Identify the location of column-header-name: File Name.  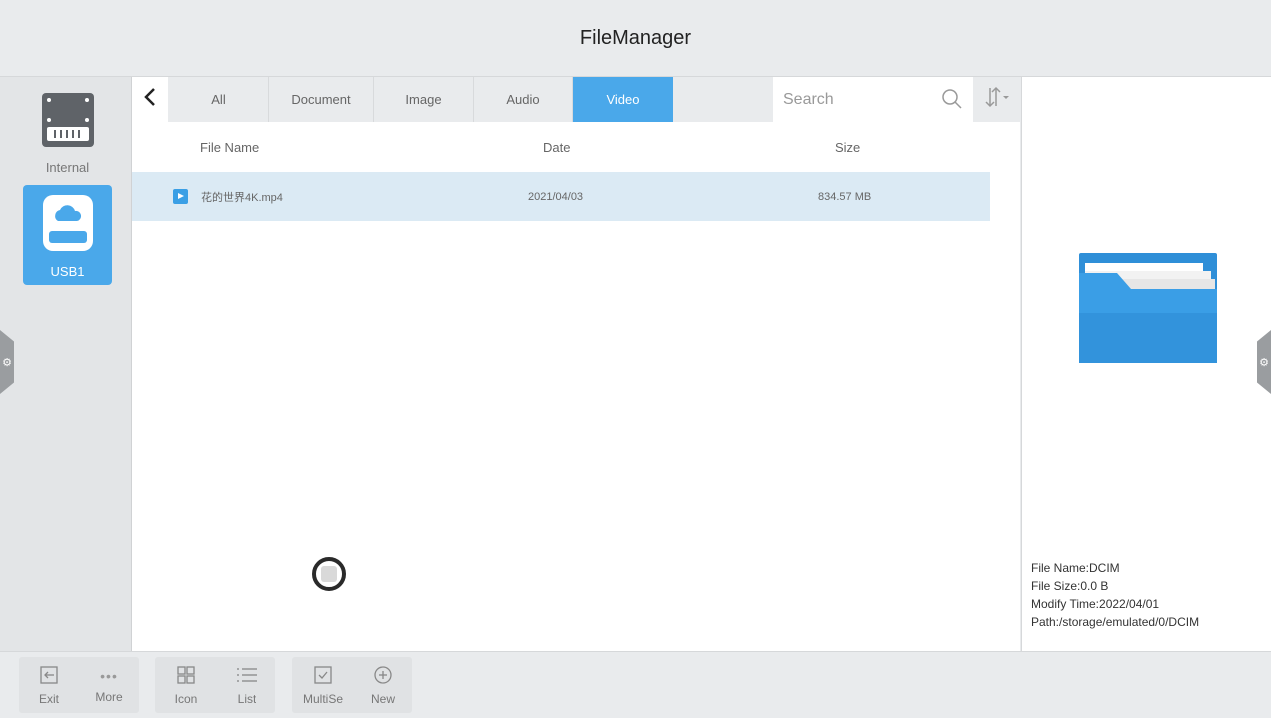
(229, 147).